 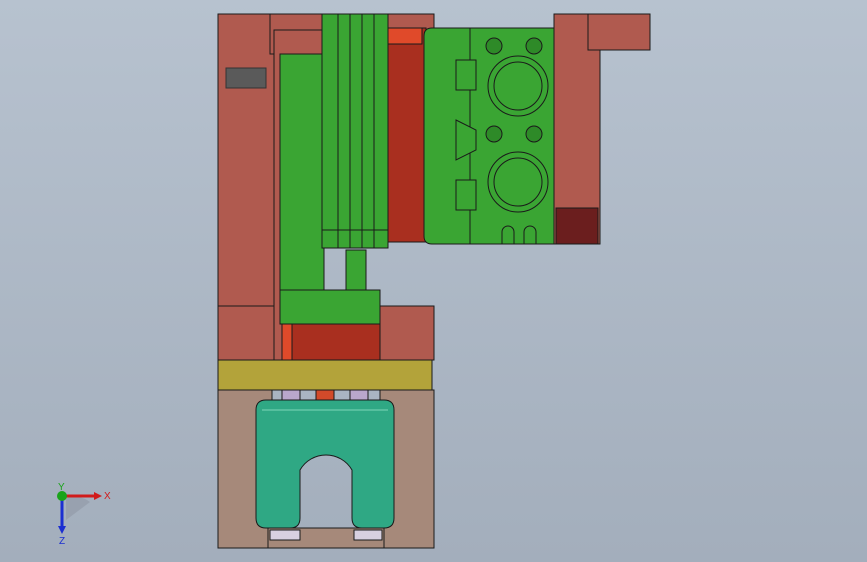 I want to click on x-axis-label: X, so click(x=107, y=496).